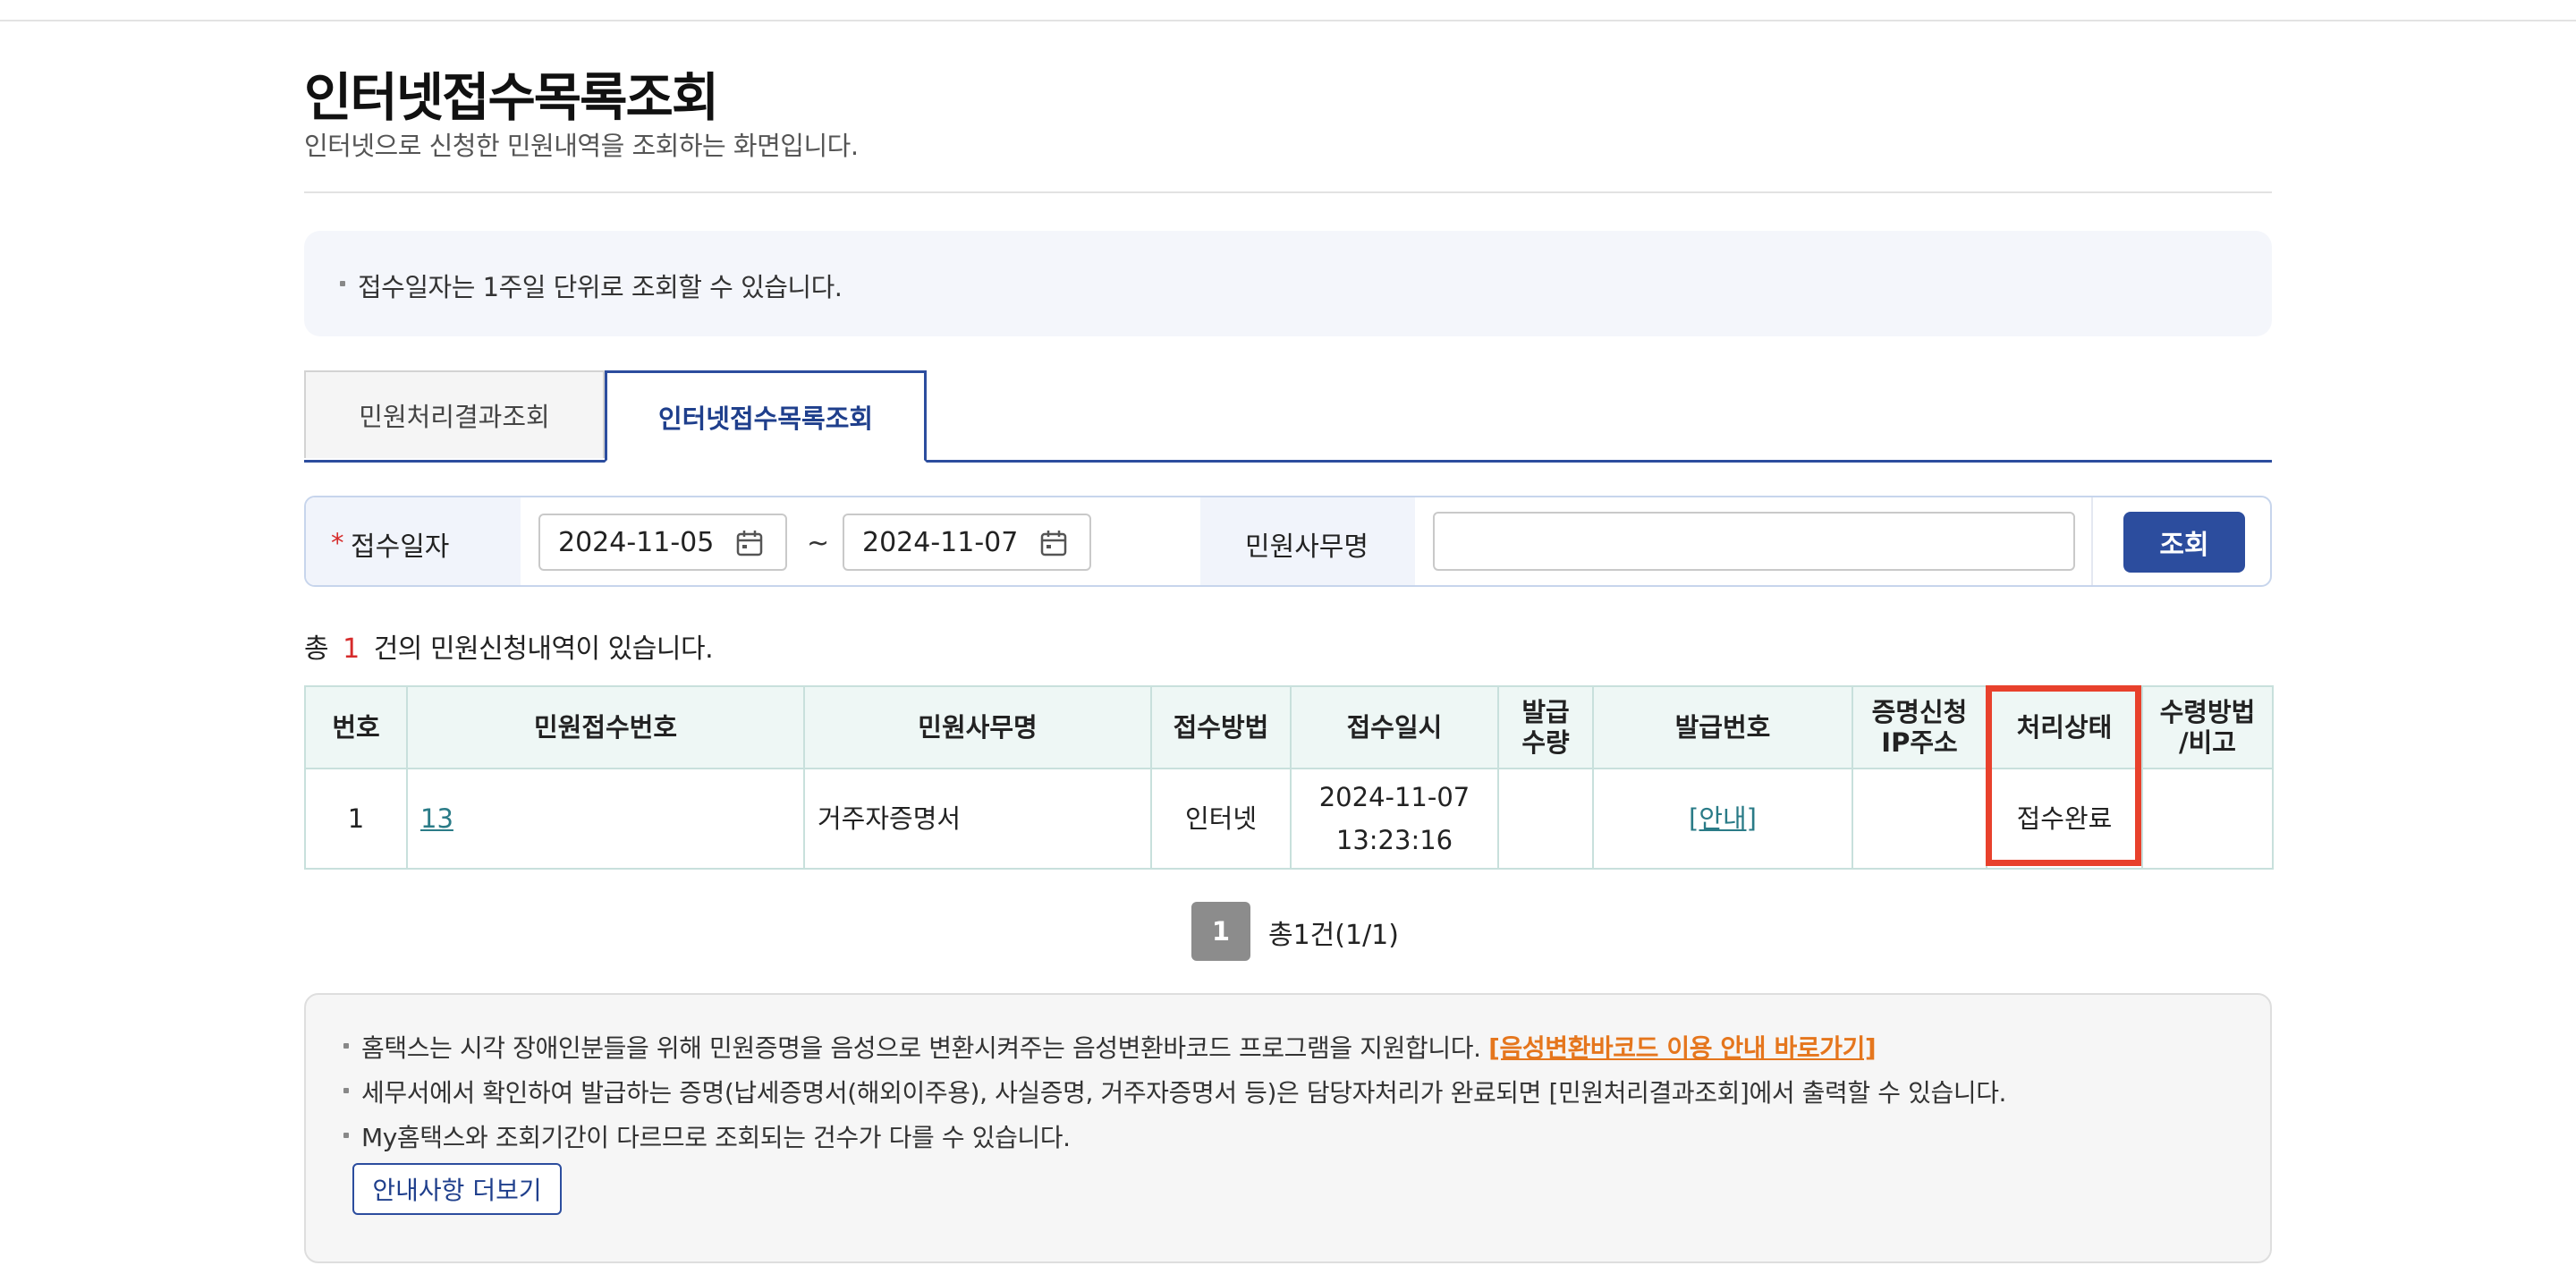 Image resolution: width=2576 pixels, height=1274 pixels. Describe the element at coordinates (1545, 727) in the screenshot. I see `col-header-qty: 발급 수량` at that location.